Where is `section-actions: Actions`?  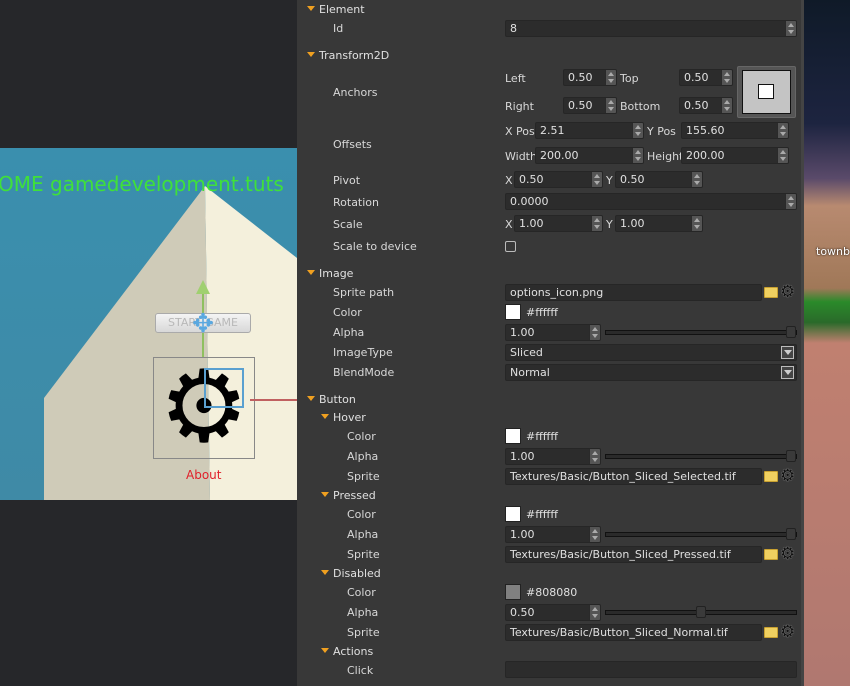 section-actions: Actions is located at coordinates (347, 651).